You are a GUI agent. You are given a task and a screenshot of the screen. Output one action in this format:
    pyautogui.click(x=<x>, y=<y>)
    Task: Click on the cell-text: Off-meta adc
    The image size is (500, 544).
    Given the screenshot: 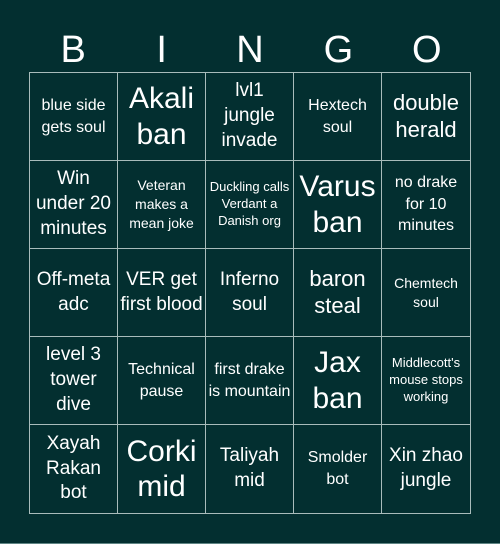 What is the action you would take?
    pyautogui.click(x=73, y=291)
    